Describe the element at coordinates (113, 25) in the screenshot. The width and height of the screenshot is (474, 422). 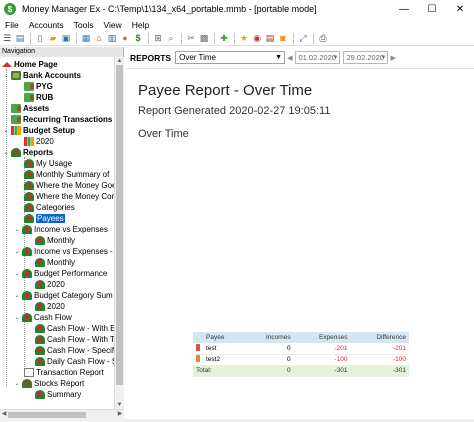
I see `menu-view: View` at that location.